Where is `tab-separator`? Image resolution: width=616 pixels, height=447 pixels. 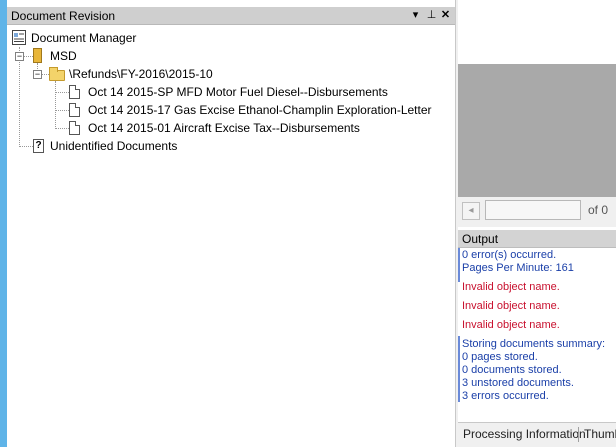 tab-separator is located at coordinates (578, 434).